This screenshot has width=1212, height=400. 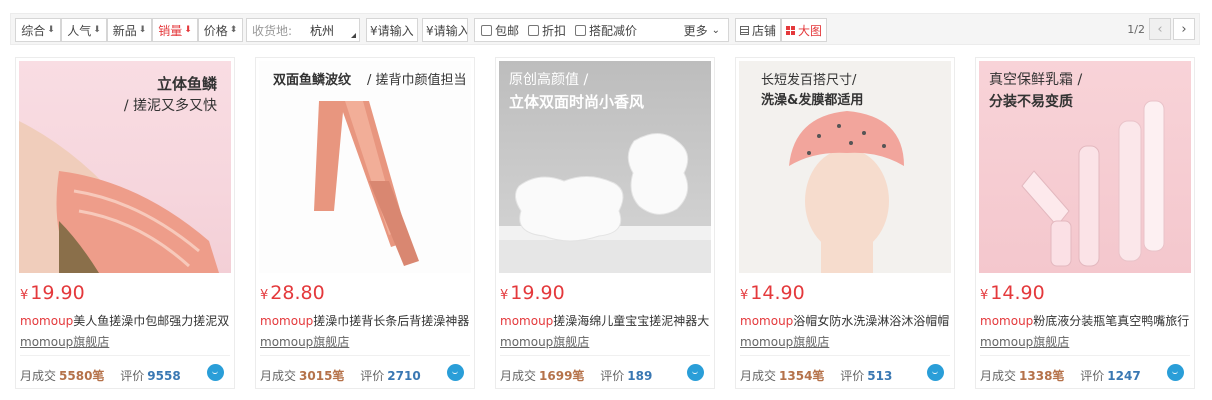 I want to click on back-scrubber-illustration, so click(x=366, y=183).